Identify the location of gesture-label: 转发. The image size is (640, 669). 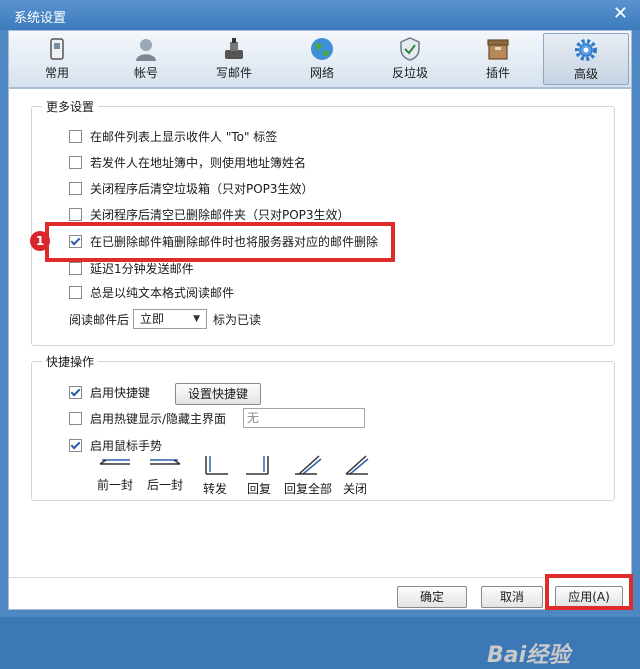
(214, 489).